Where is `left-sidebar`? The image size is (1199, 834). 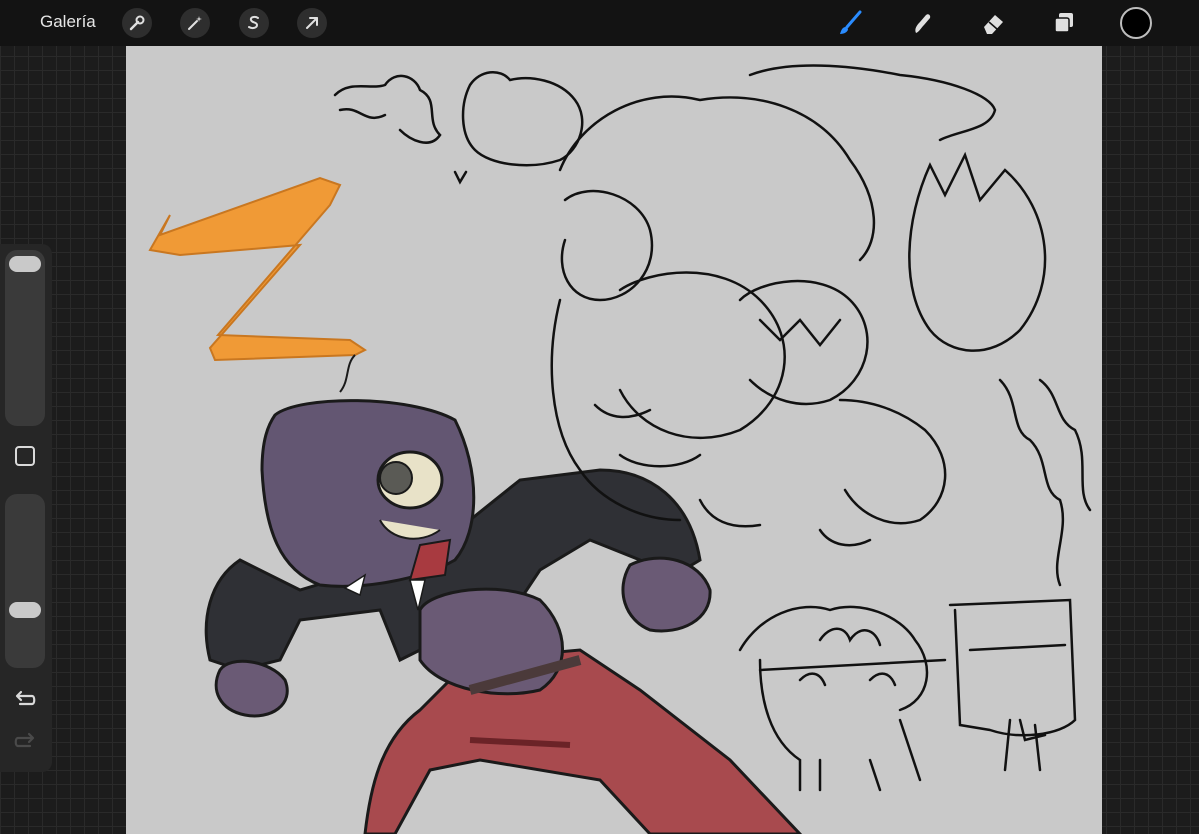 left-sidebar is located at coordinates (26, 508).